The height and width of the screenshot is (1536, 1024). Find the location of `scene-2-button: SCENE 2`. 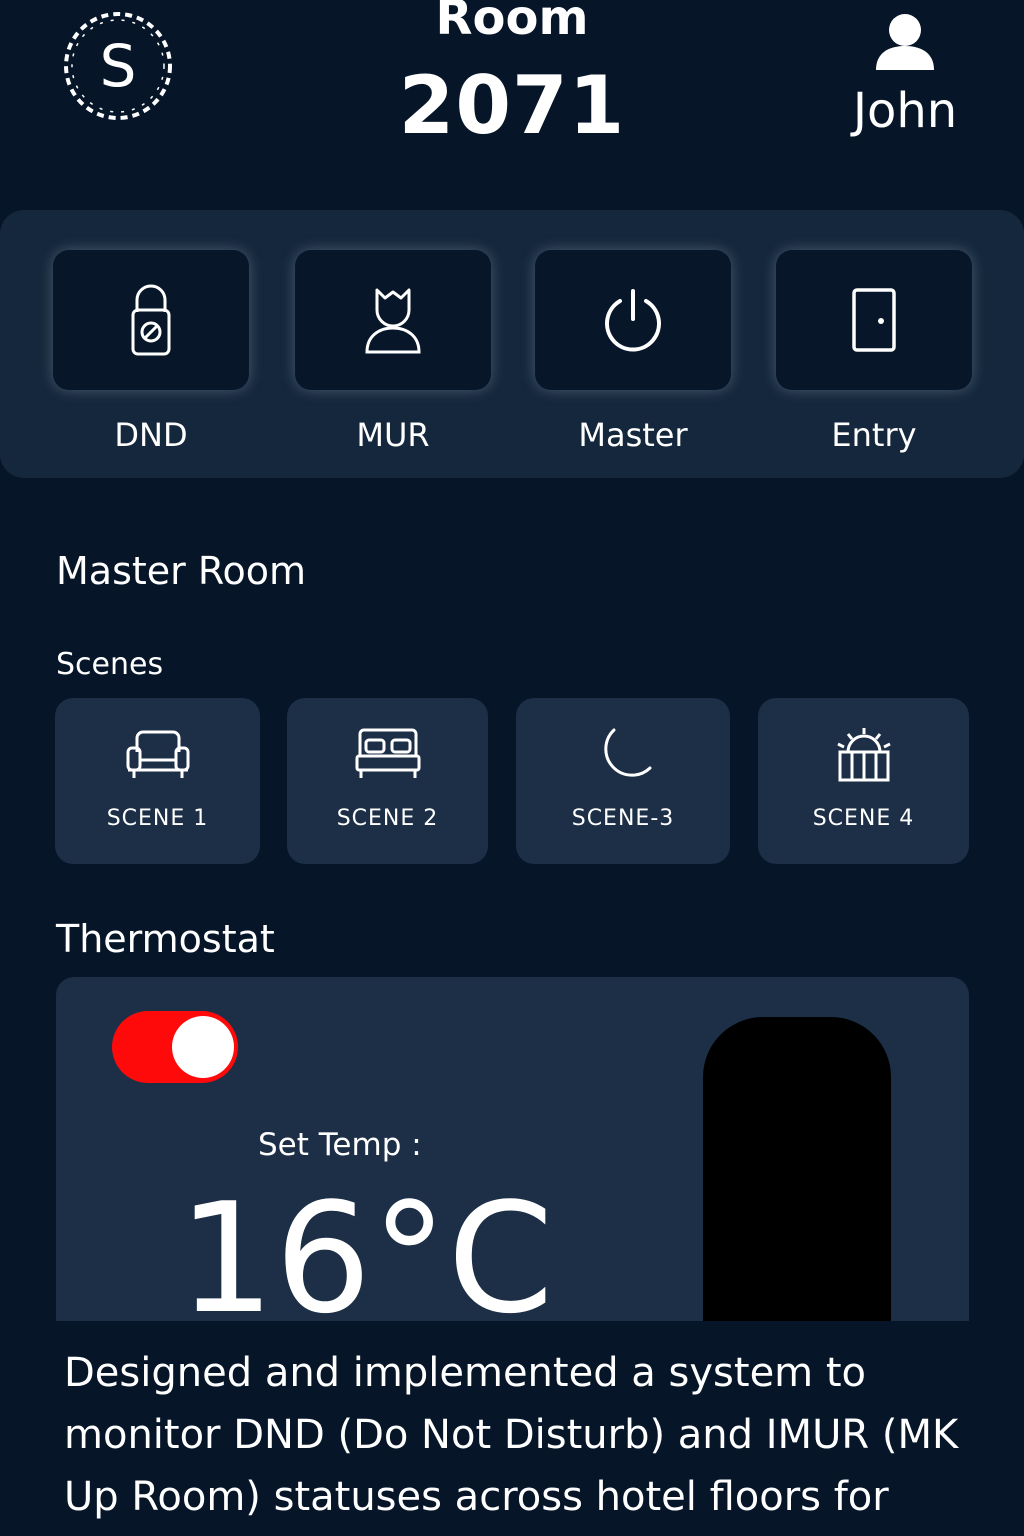

scene-2-button: SCENE 2 is located at coordinates (387, 781).